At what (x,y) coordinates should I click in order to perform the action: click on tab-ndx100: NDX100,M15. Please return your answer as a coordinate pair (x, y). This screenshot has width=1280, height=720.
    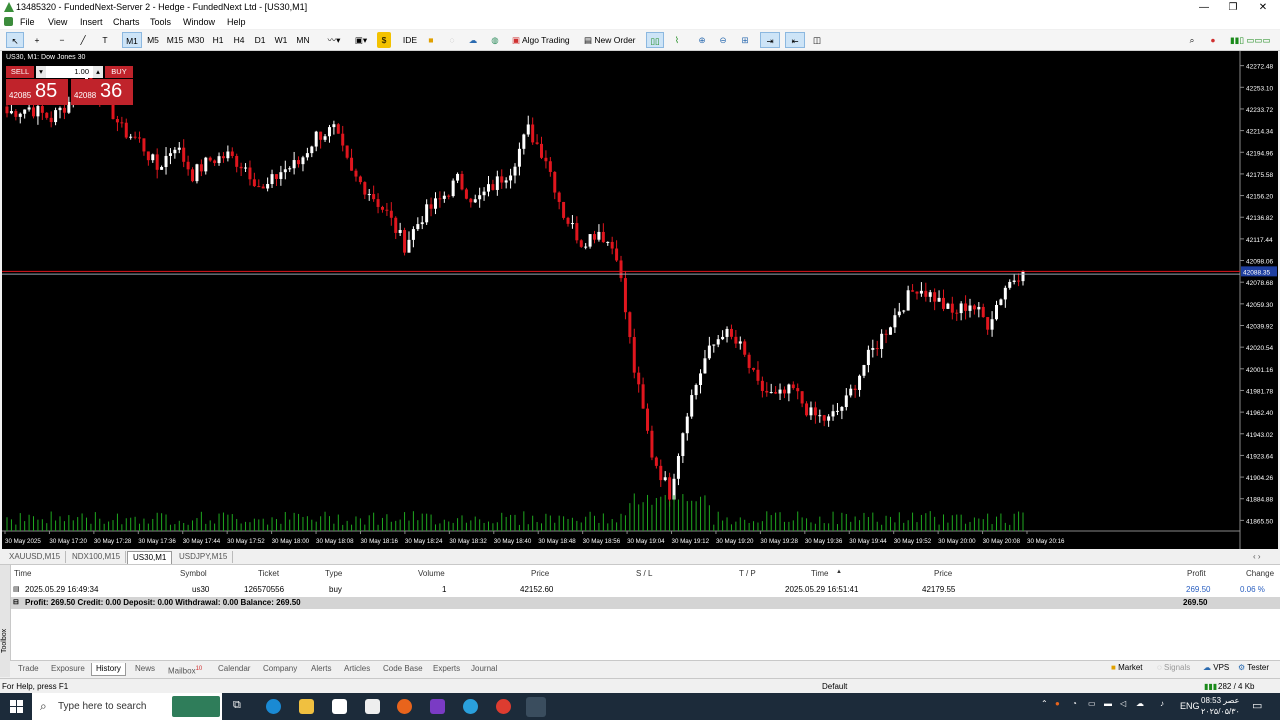
    Looking at the image, I should click on (97, 557).